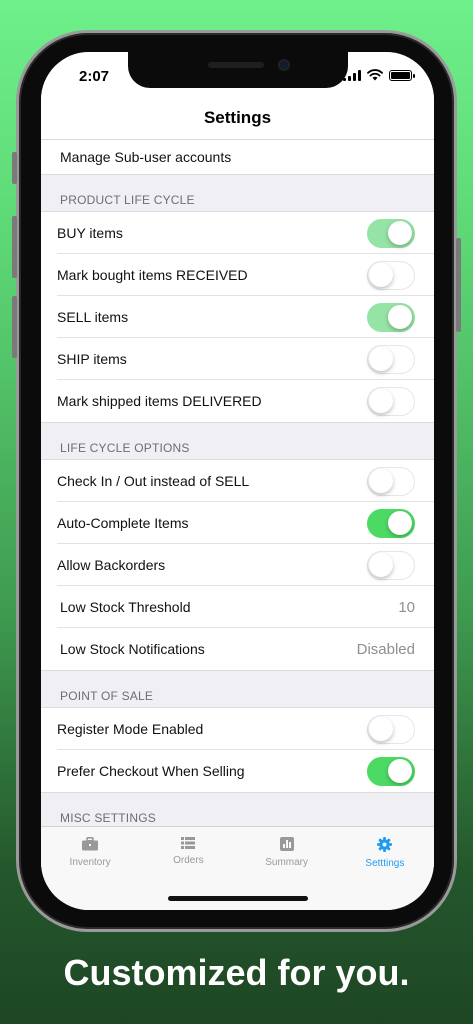 This screenshot has height=1024, width=473. I want to click on check-in-out-toggle, so click(391, 481).